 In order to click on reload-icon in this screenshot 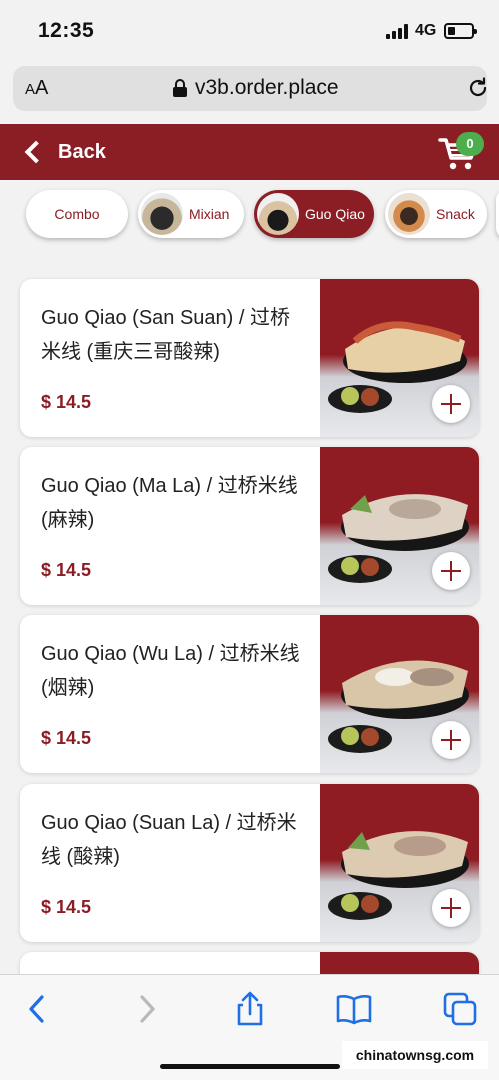, I will do `click(478, 88)`.